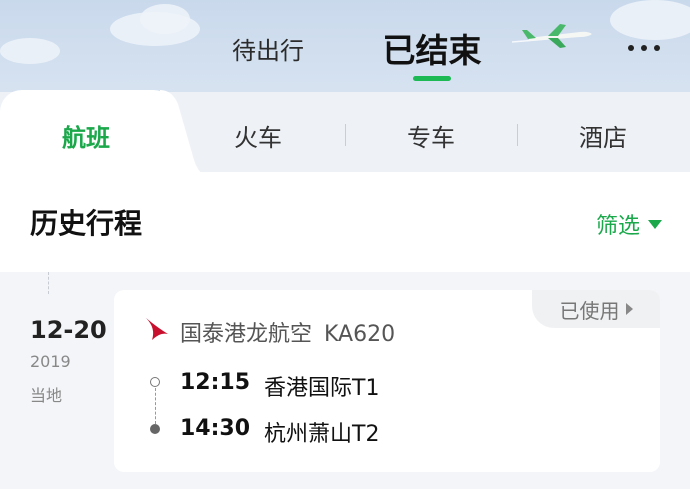 The width and height of the screenshot is (690, 489). Describe the element at coordinates (215, 382) in the screenshot. I see `departure-time: 12:15` at that location.